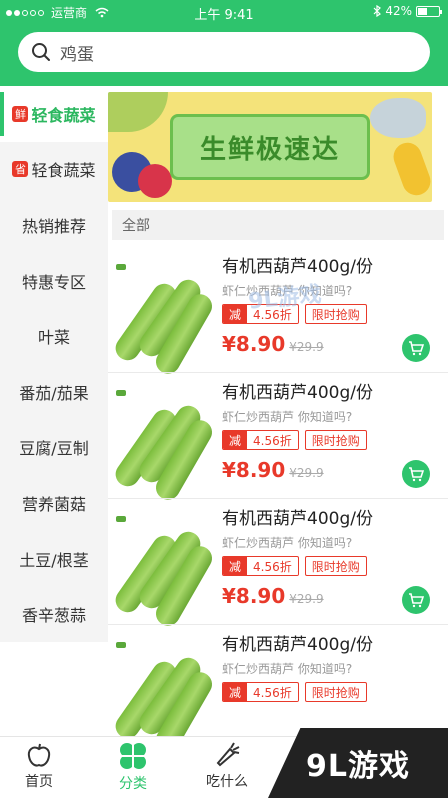 This screenshot has height=798, width=448. I want to click on nav-what-to-eat-label: 吃什么, so click(227, 782).